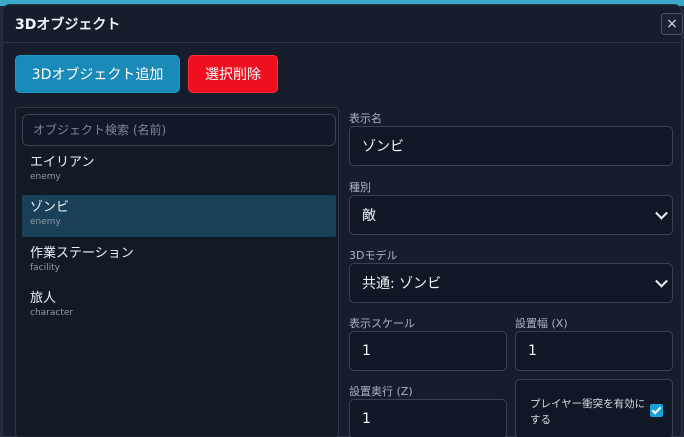 The image size is (684, 437). What do you see at coordinates (656, 410) in the screenshot?
I see `collision-checkbox` at bounding box center [656, 410].